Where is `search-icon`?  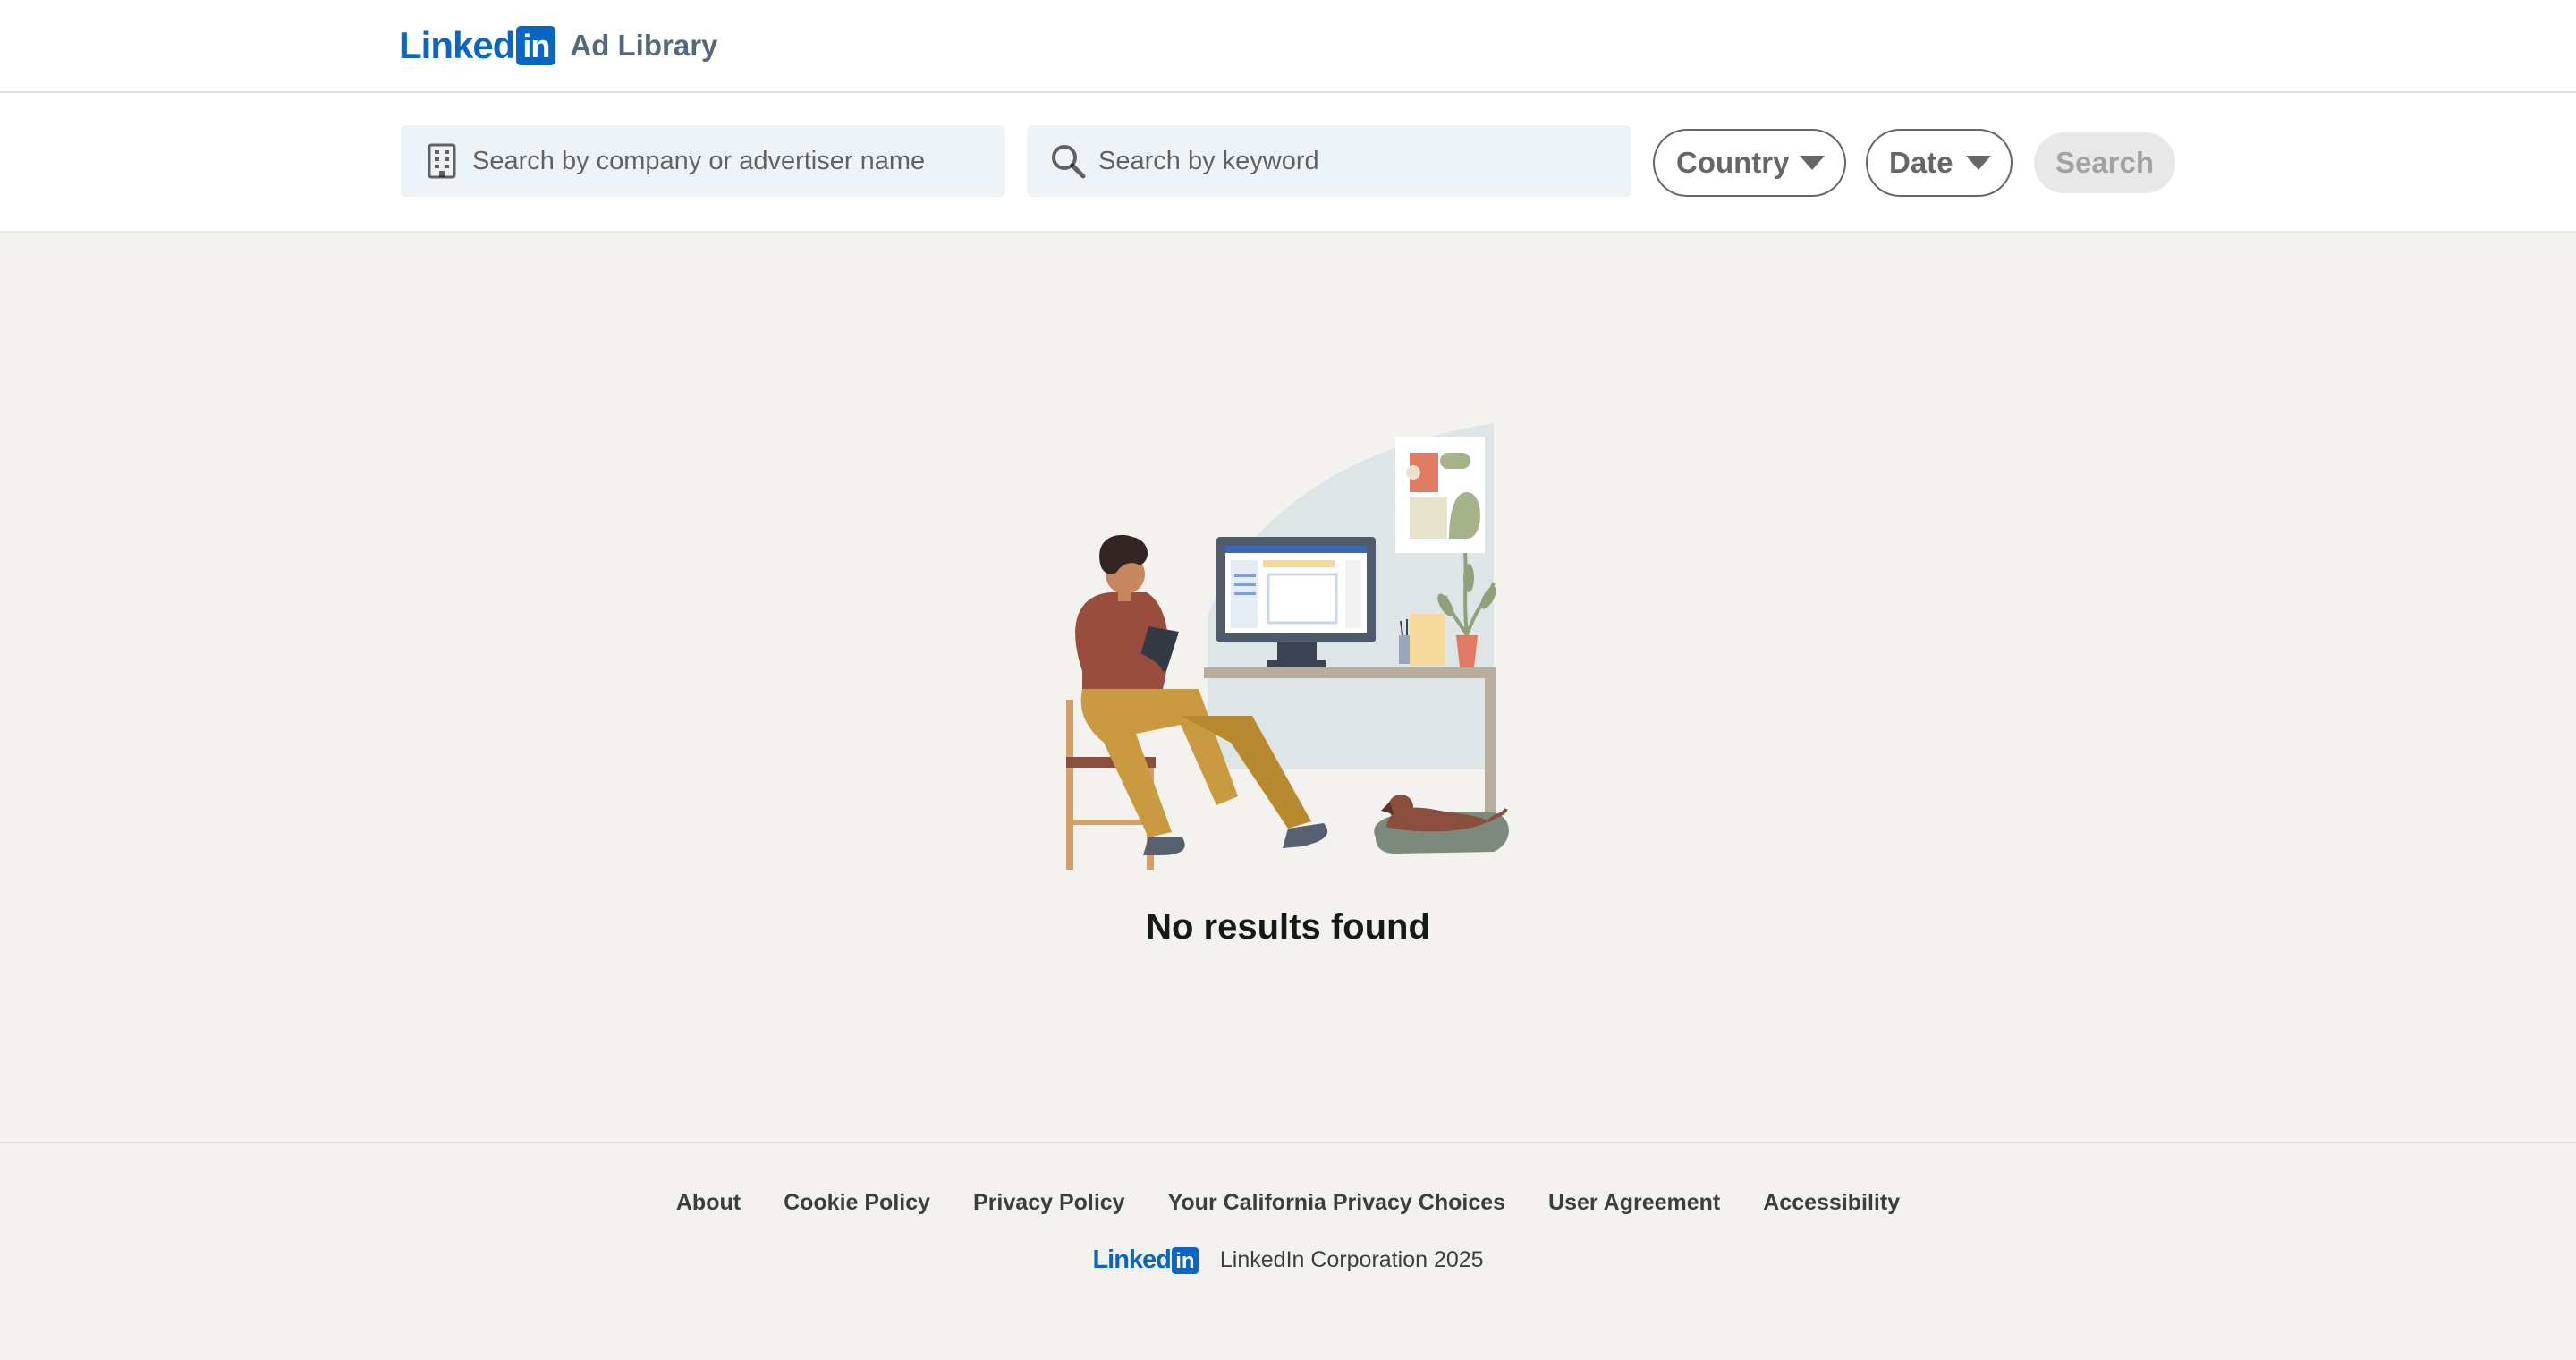
search-icon is located at coordinates (1068, 161).